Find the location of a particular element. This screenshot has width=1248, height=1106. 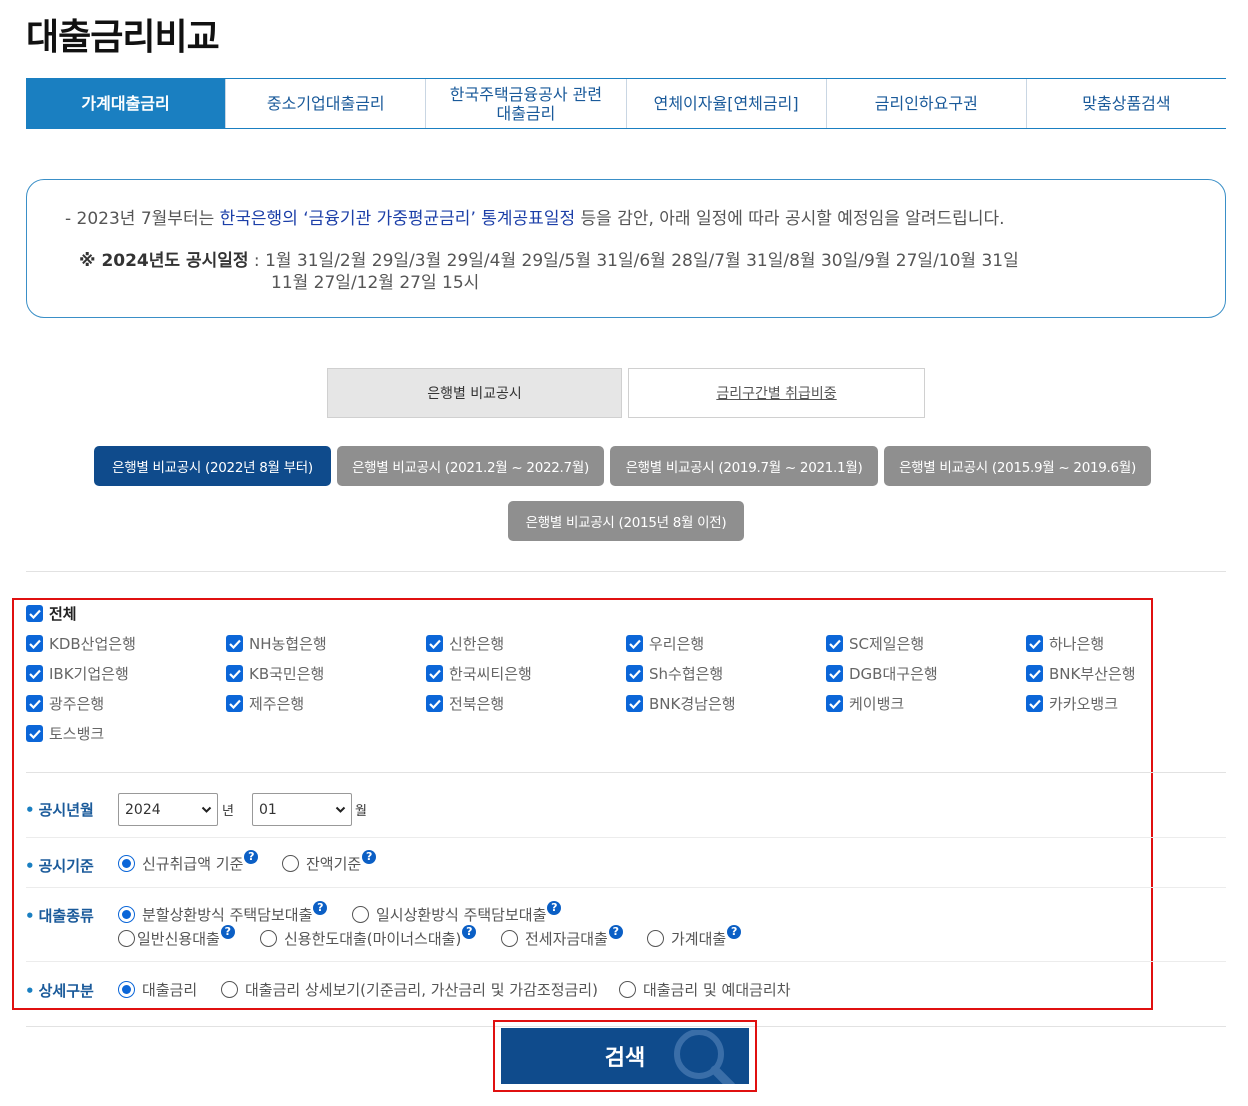

bank-checkbox: 케이뱅크 is located at coordinates (865, 703).